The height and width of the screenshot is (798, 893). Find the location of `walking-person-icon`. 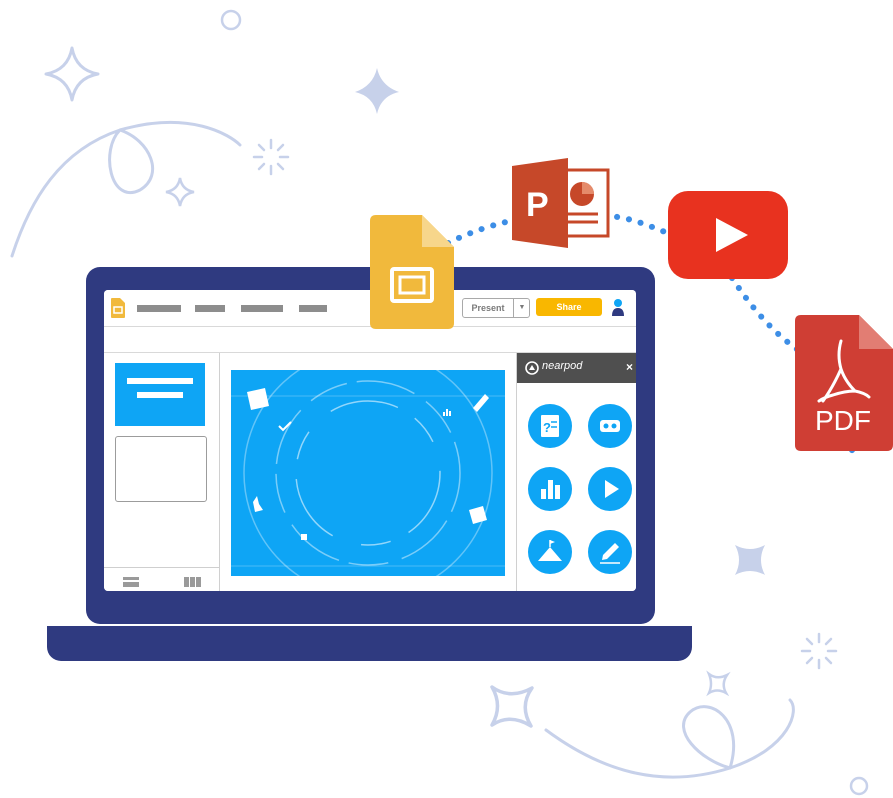

walking-person-icon is located at coordinates (258, 504).